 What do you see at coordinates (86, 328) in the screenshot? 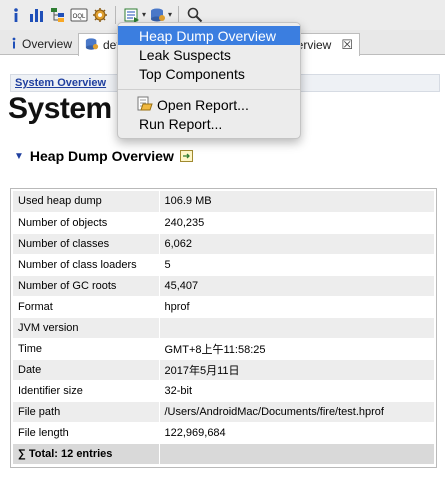
I see `row-key: JVM version` at bounding box center [86, 328].